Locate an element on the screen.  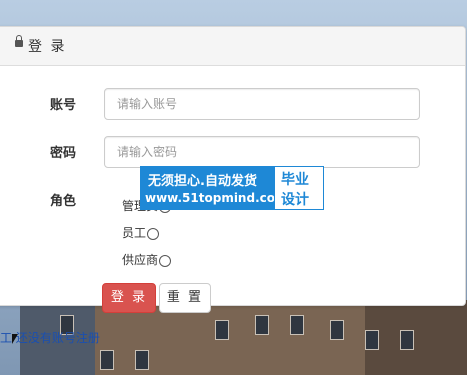
panel-header: 登 录 is located at coordinates (232, 46).